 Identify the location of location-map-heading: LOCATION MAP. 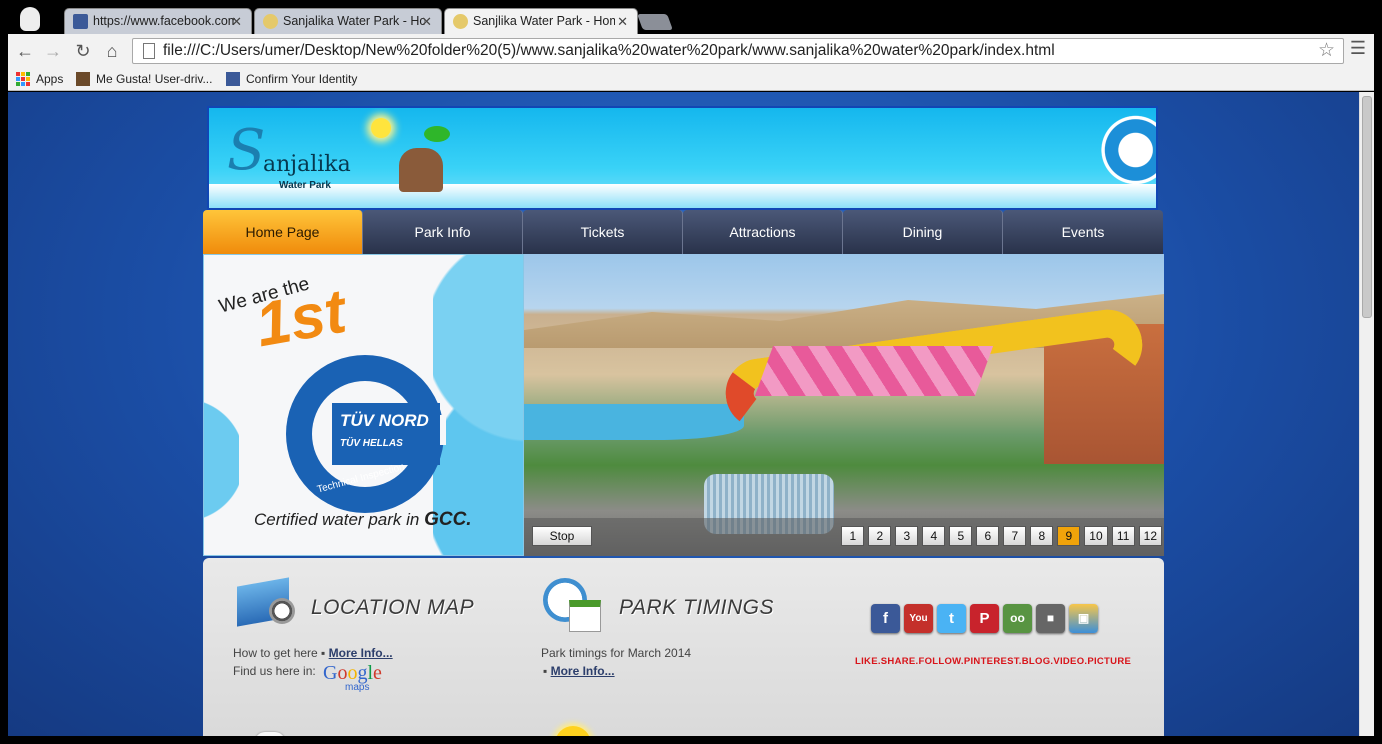
(392, 608).